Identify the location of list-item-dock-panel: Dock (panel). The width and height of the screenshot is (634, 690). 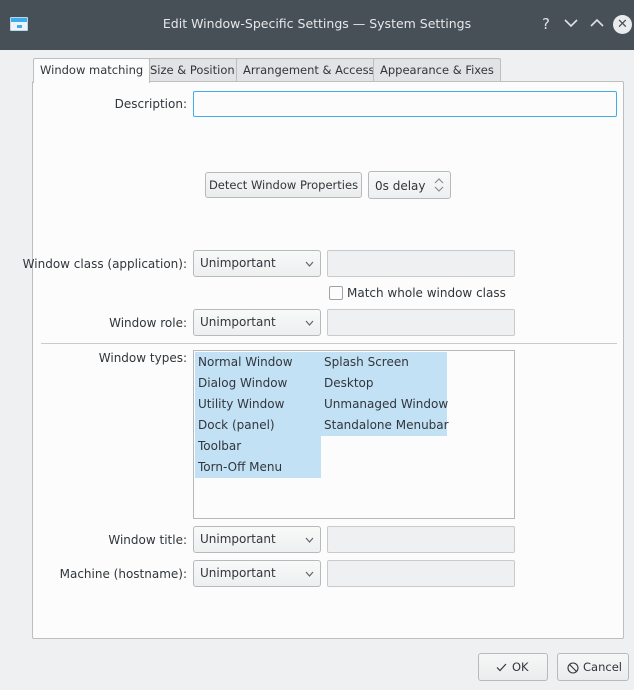
(258, 425).